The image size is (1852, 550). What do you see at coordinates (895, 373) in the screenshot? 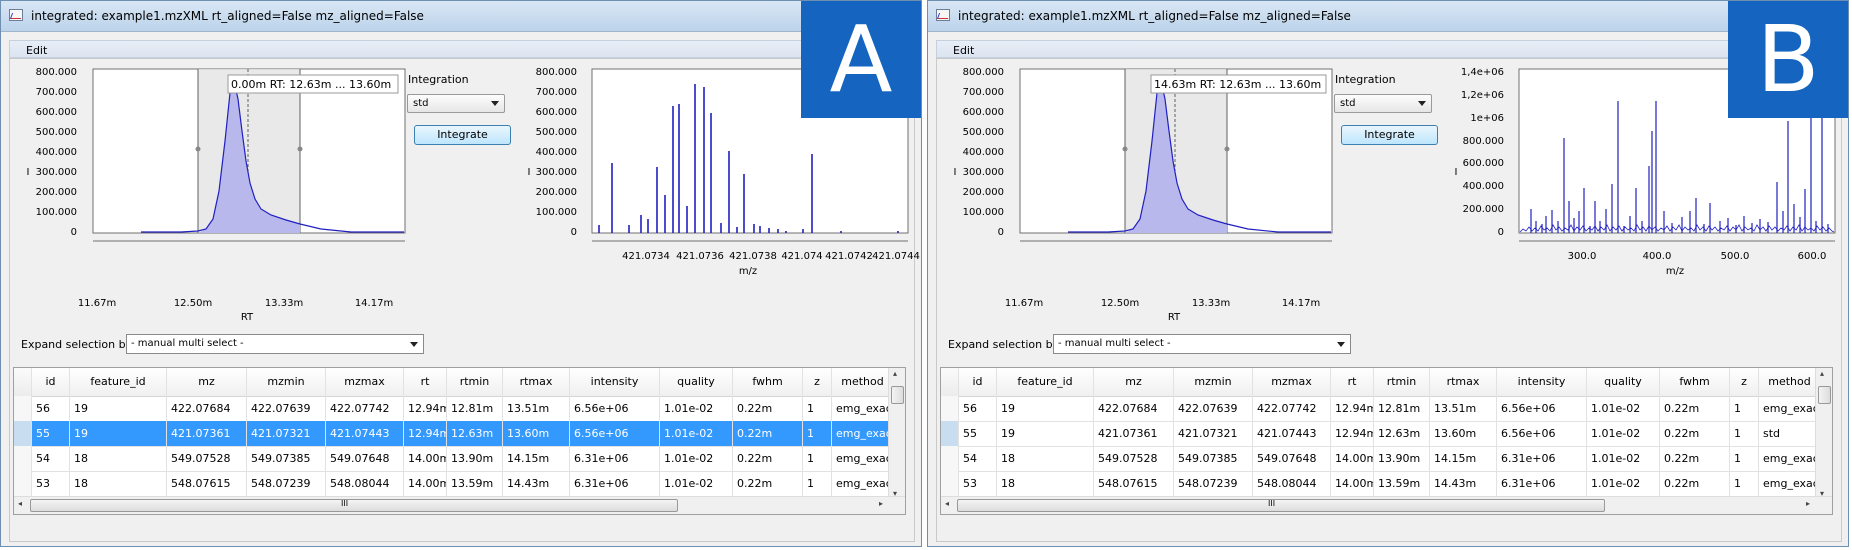
I see `scroll-up-icon: ▴` at bounding box center [895, 373].